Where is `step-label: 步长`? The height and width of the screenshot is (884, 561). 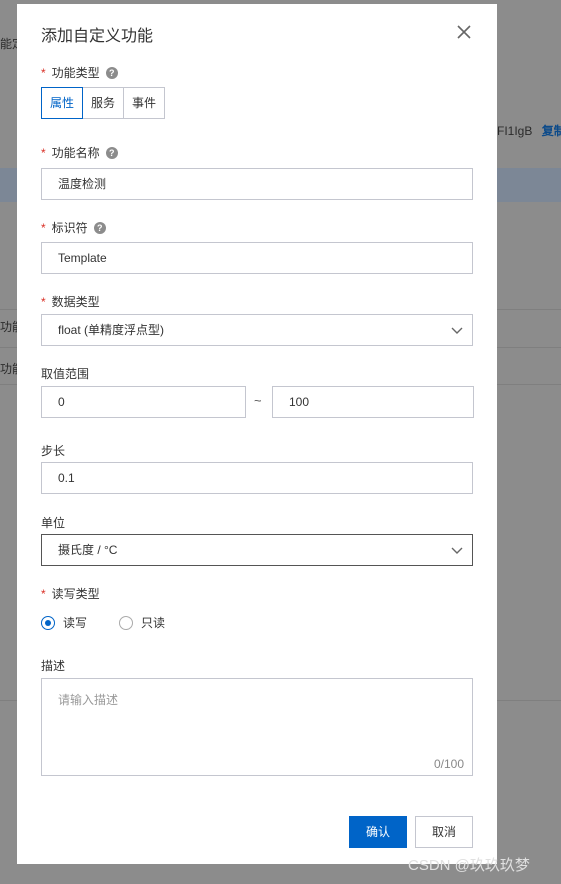
step-label: 步长 is located at coordinates (53, 450).